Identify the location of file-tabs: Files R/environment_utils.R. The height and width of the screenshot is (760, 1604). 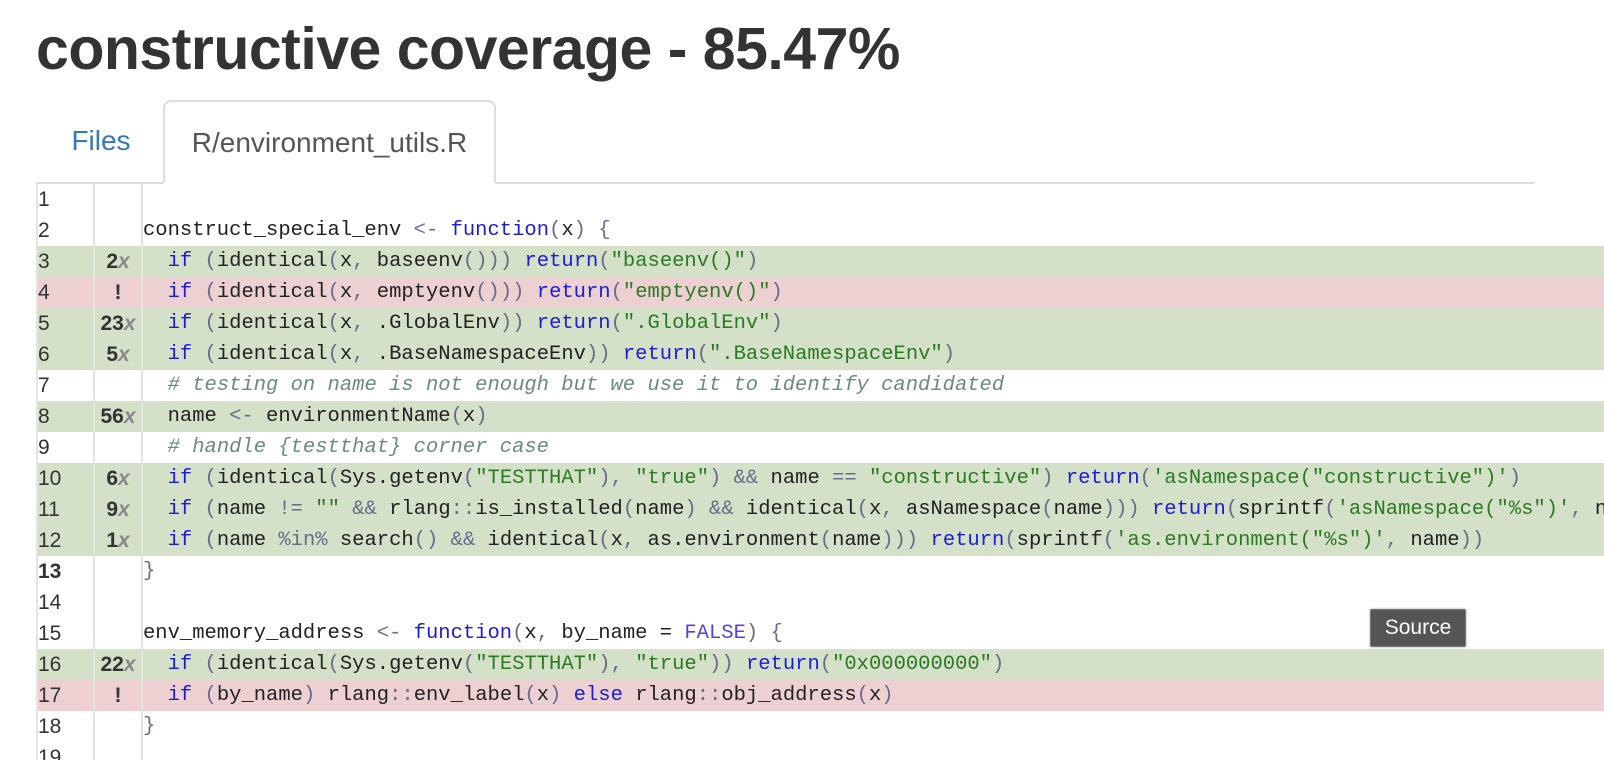
(785, 142).